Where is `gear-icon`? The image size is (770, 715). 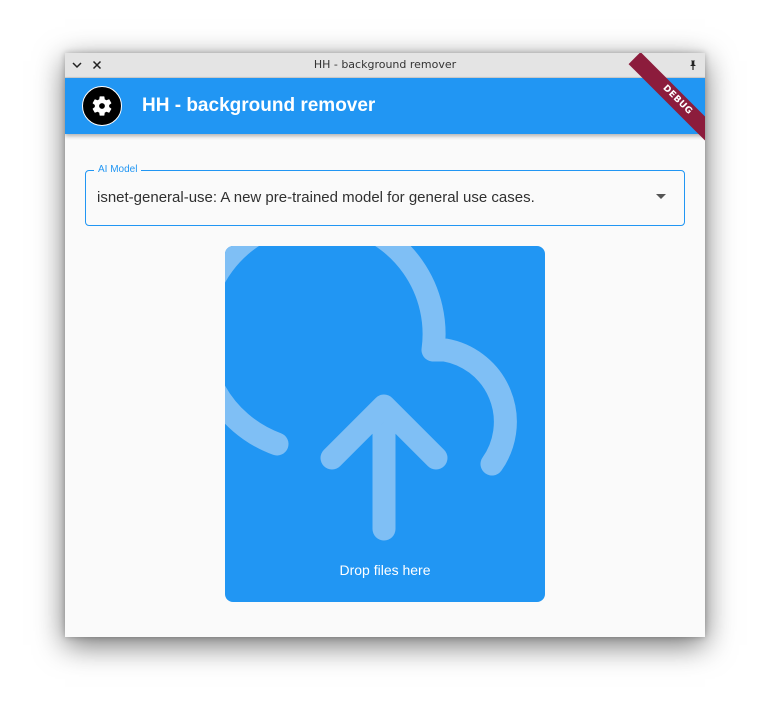 gear-icon is located at coordinates (102, 106).